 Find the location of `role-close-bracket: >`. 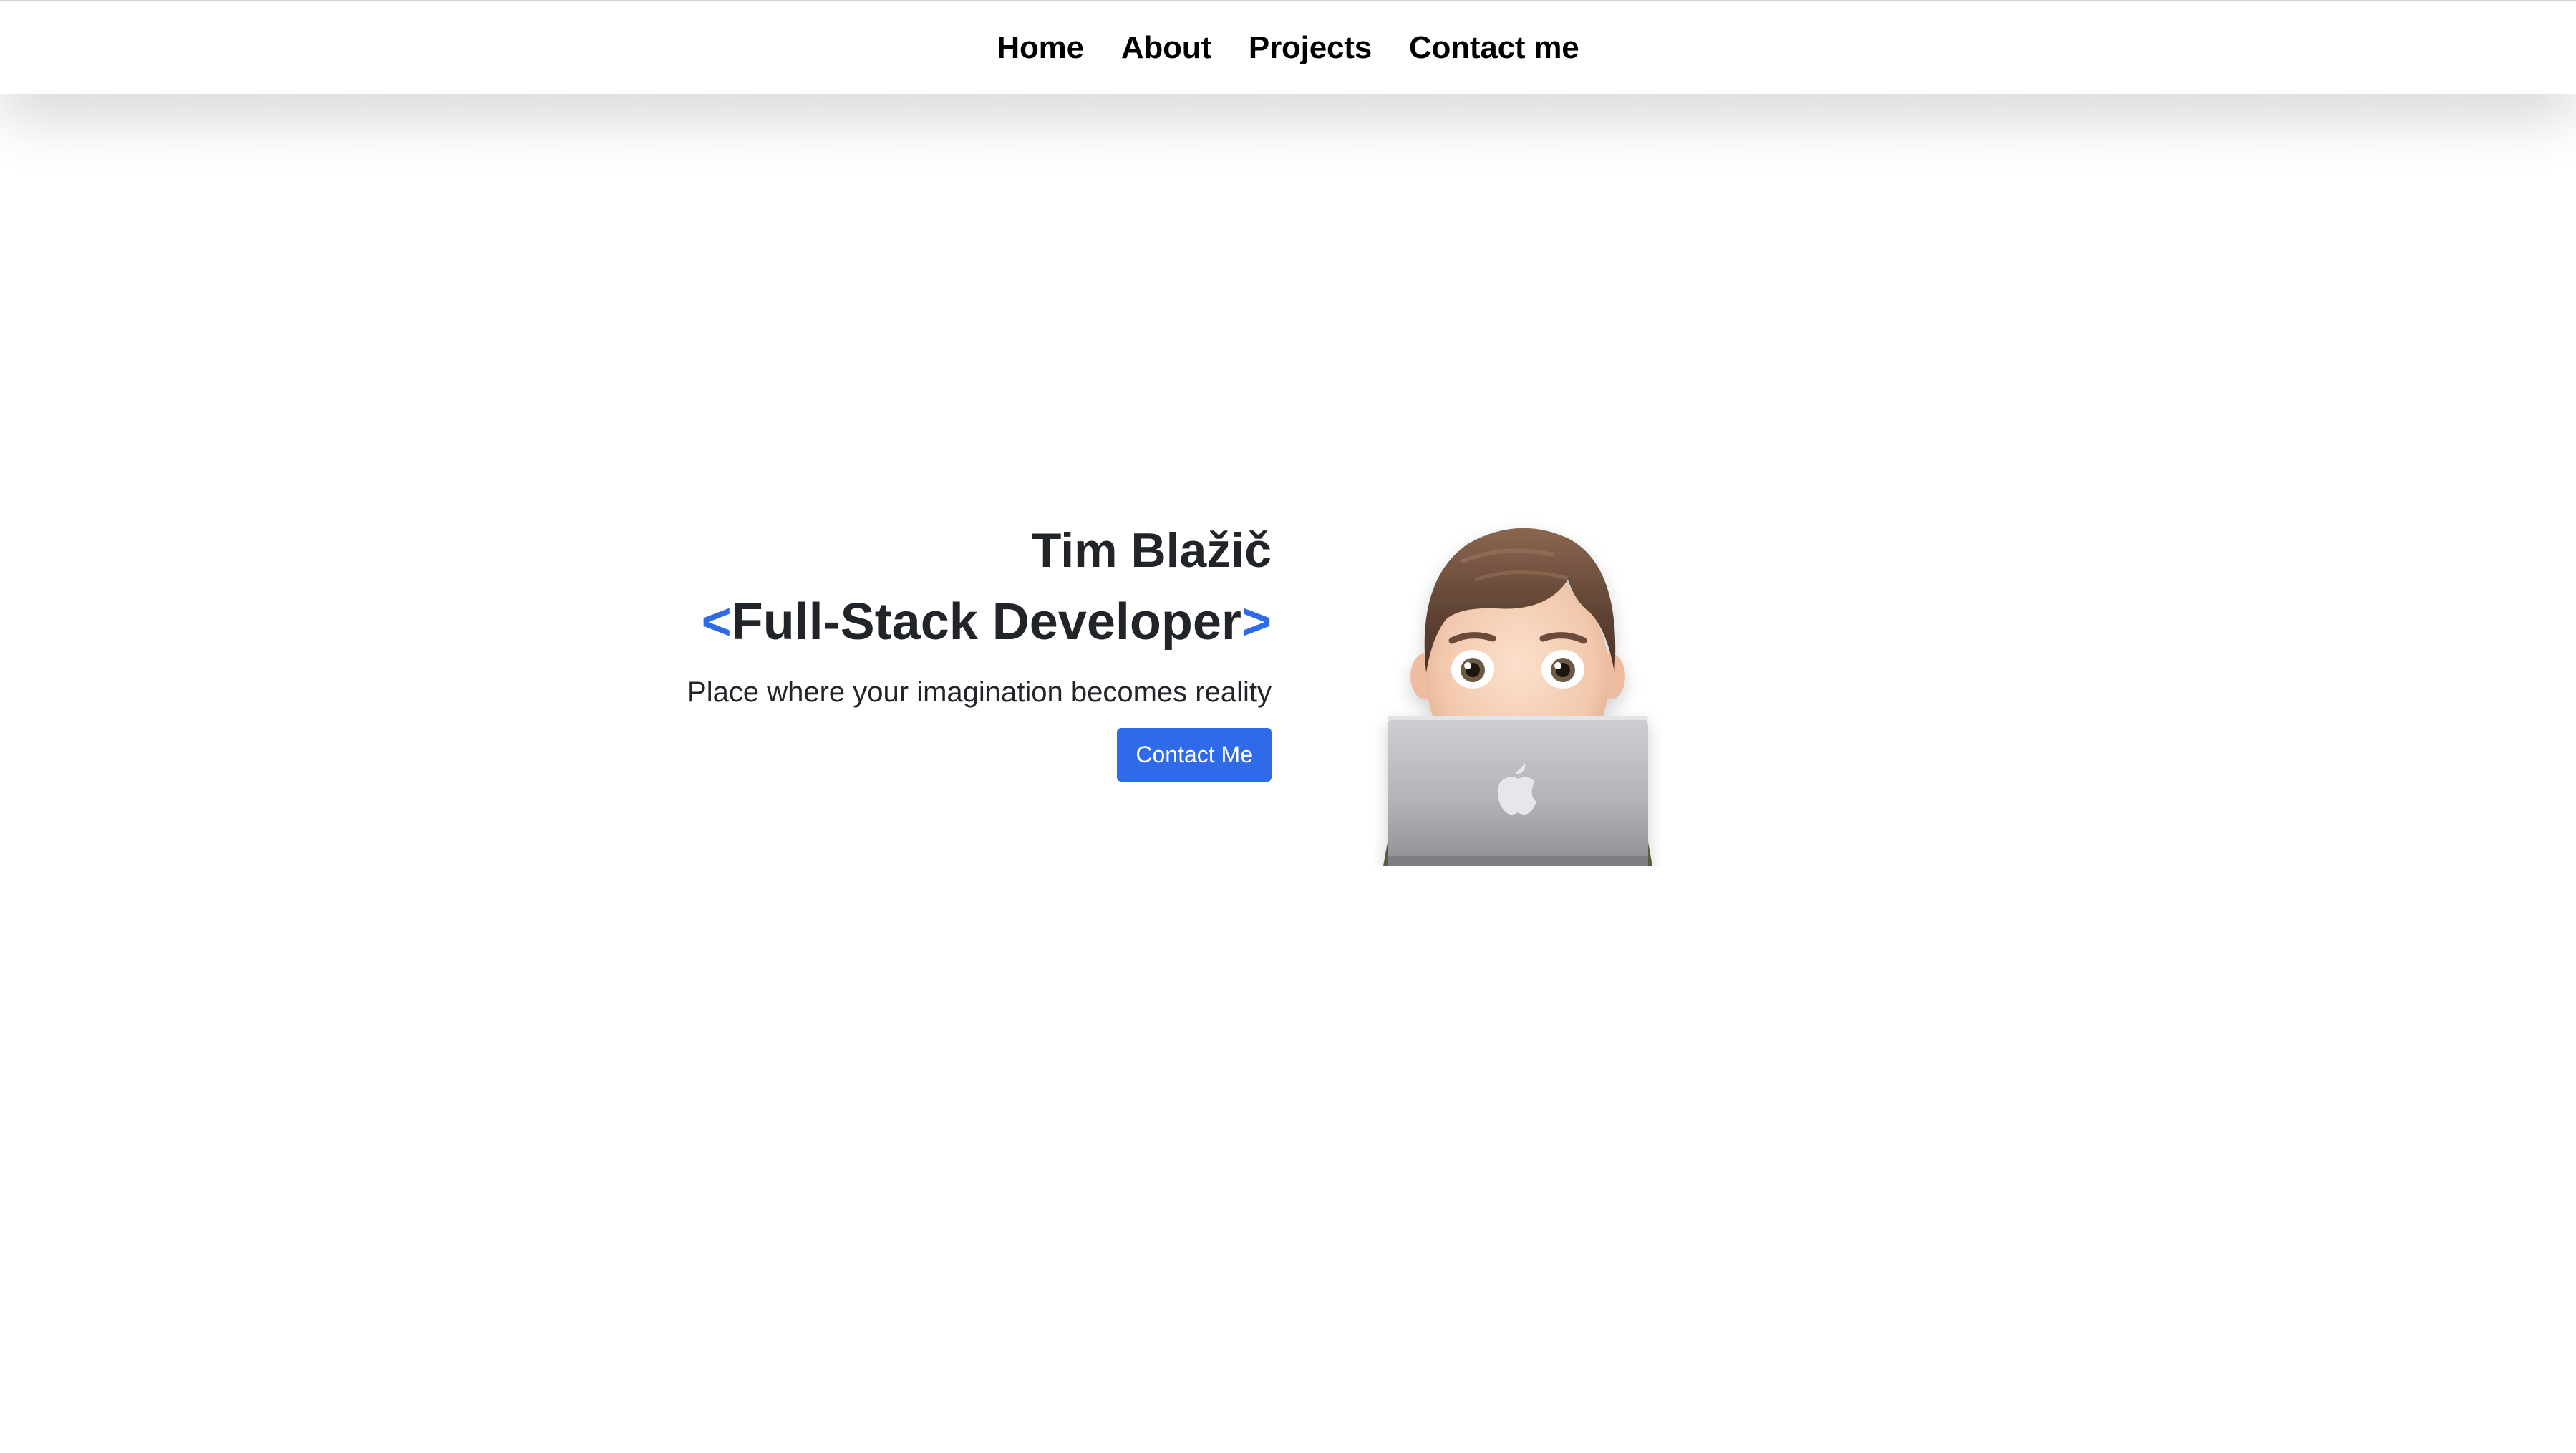

role-close-bracket: > is located at coordinates (1257, 622).